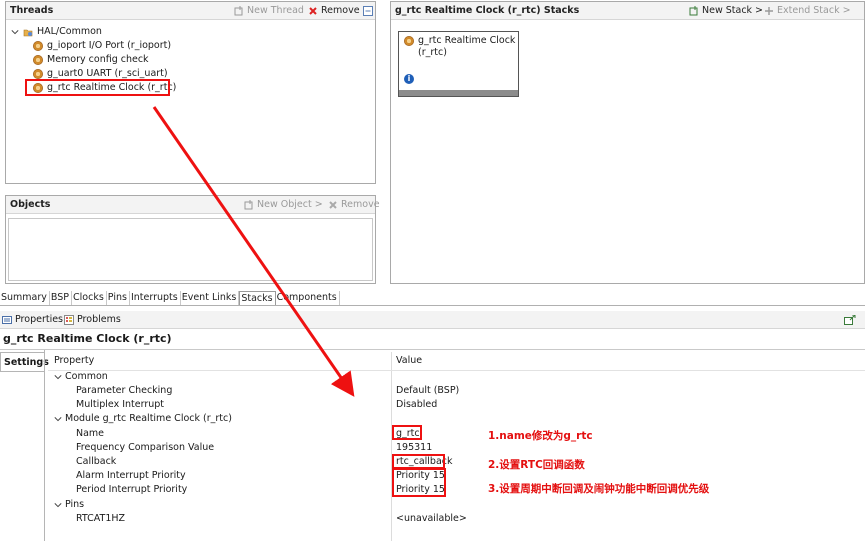 This screenshot has width=865, height=541. I want to click on properties-icon, so click(7, 319).